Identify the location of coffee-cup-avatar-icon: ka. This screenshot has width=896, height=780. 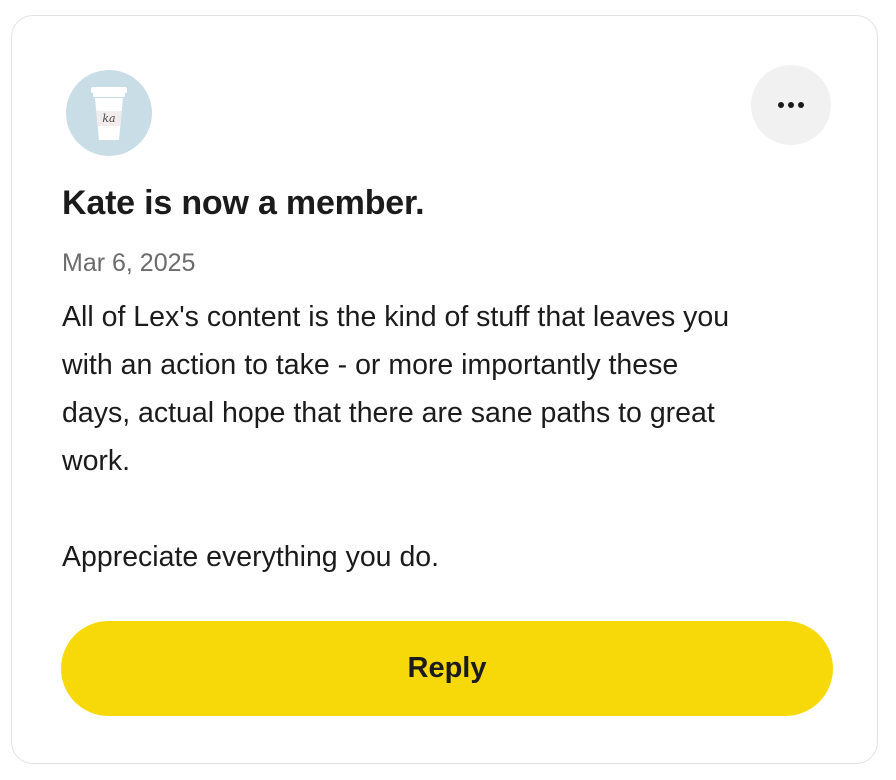
(109, 113).